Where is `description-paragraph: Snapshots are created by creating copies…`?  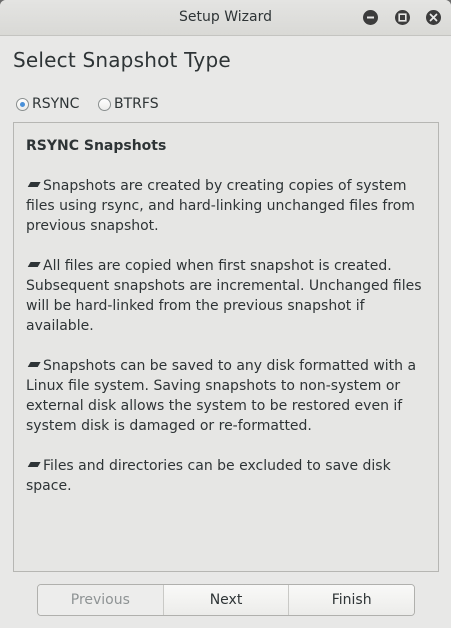
description-paragraph: Snapshots are created by creating copies… is located at coordinates (220, 206).